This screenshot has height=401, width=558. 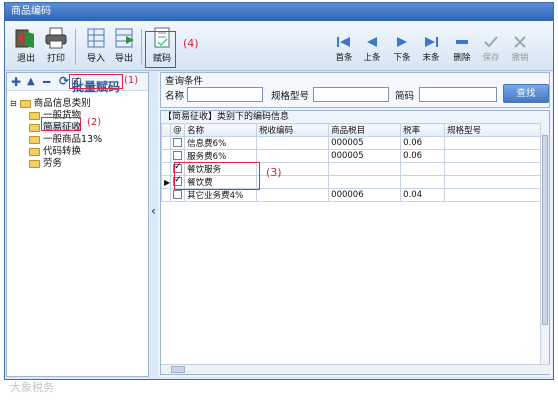 What do you see at coordinates (351, 94) in the screenshot?
I see `spec-input` at bounding box center [351, 94].